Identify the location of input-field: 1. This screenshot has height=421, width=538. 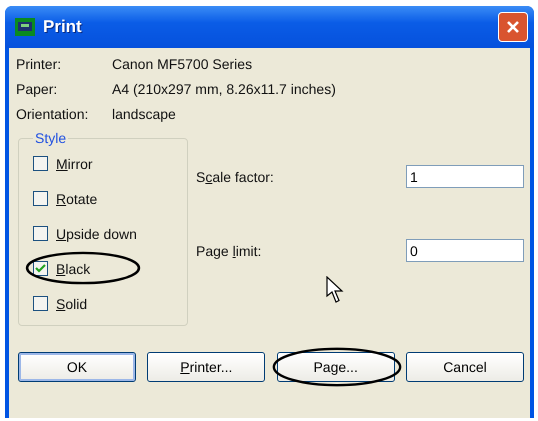
(465, 176).